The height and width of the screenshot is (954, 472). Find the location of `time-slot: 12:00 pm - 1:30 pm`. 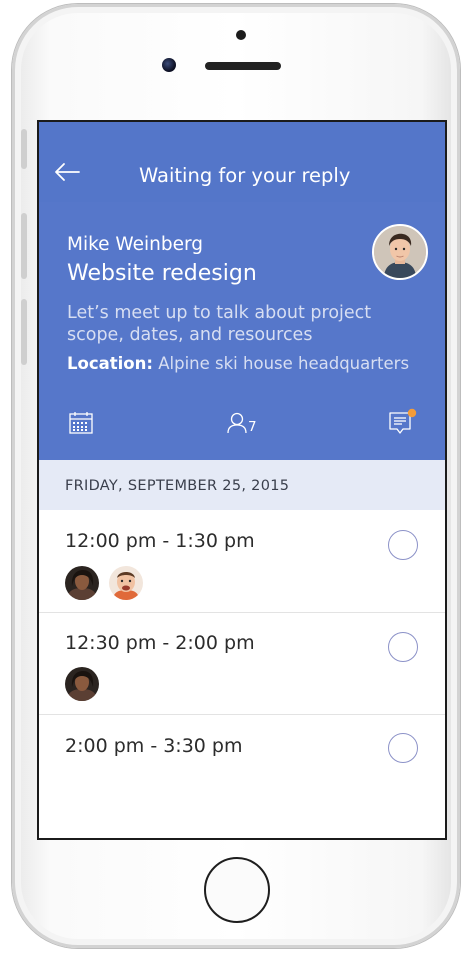

time-slot: 12:00 pm - 1:30 pm is located at coordinates (242, 561).